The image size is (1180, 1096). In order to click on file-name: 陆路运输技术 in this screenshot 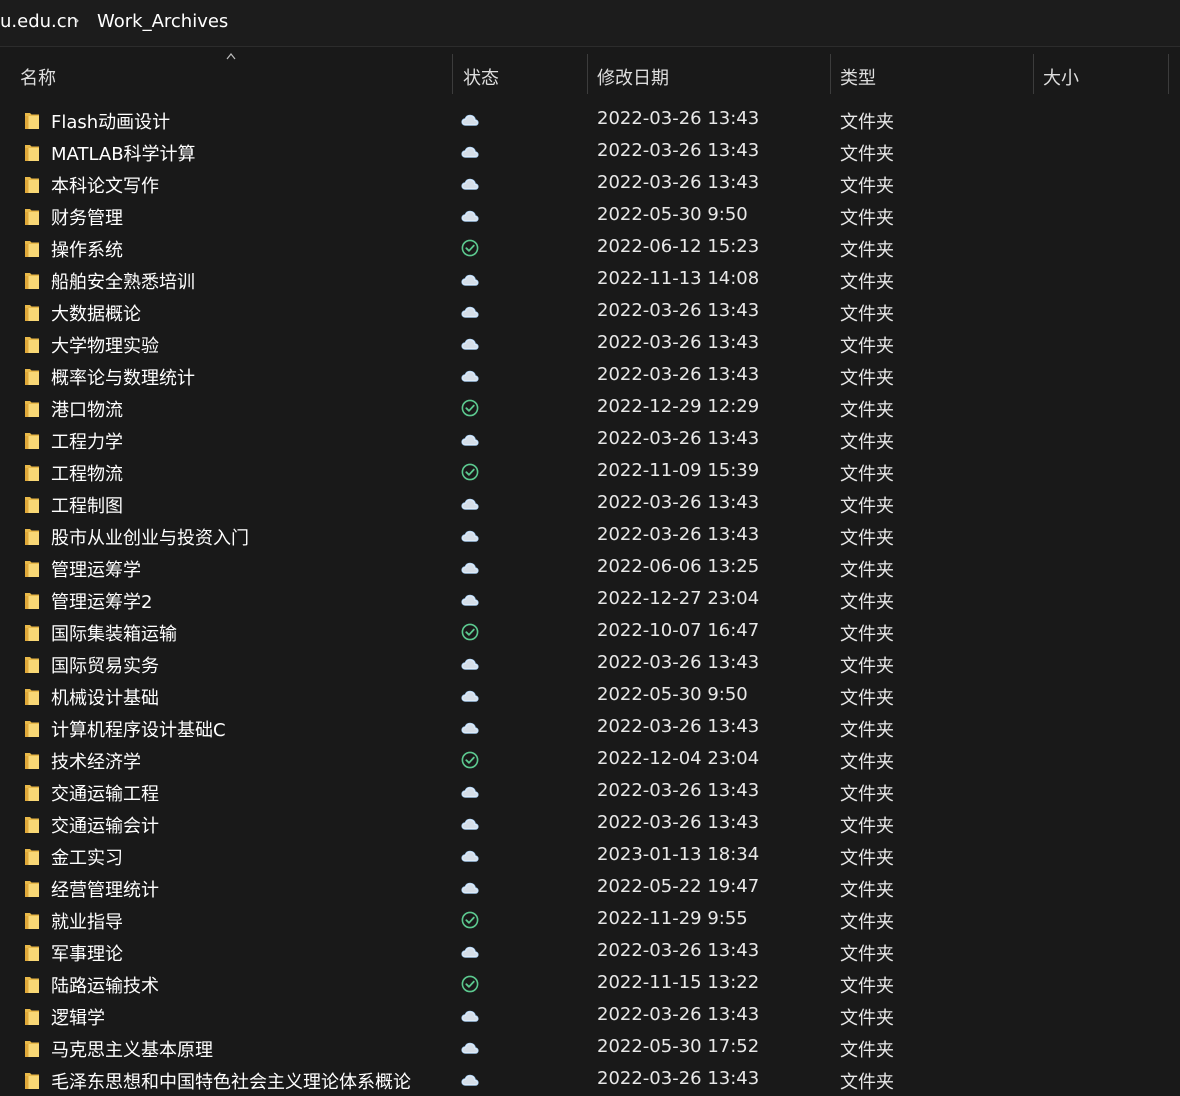, I will do `click(105, 985)`.